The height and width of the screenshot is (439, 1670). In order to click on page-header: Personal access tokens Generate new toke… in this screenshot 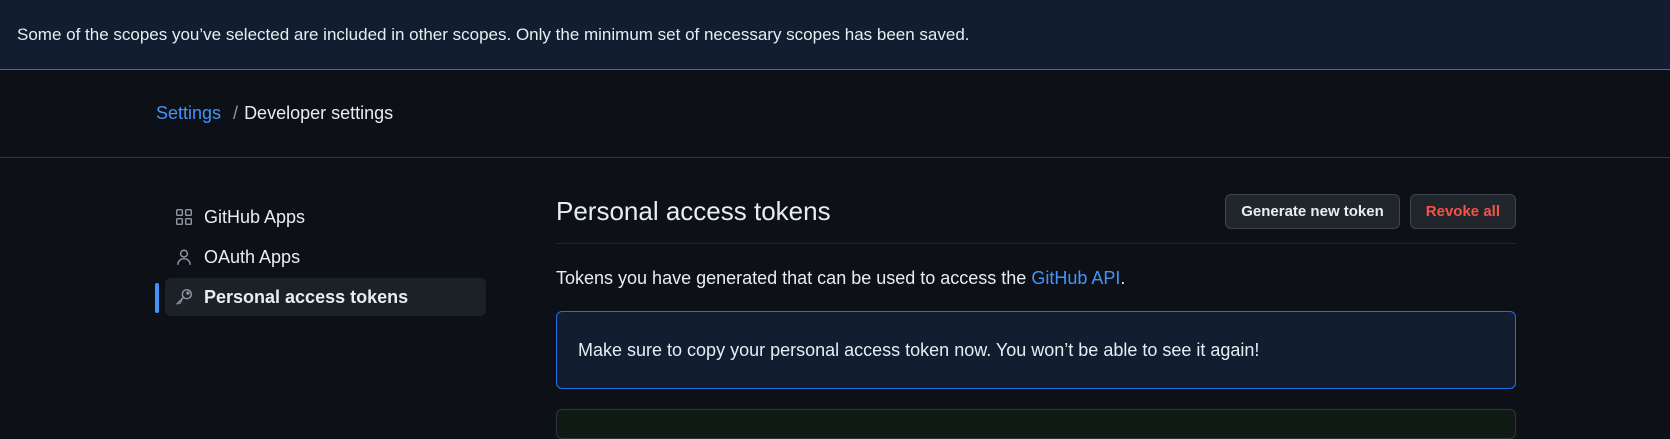, I will do `click(1036, 216)`.